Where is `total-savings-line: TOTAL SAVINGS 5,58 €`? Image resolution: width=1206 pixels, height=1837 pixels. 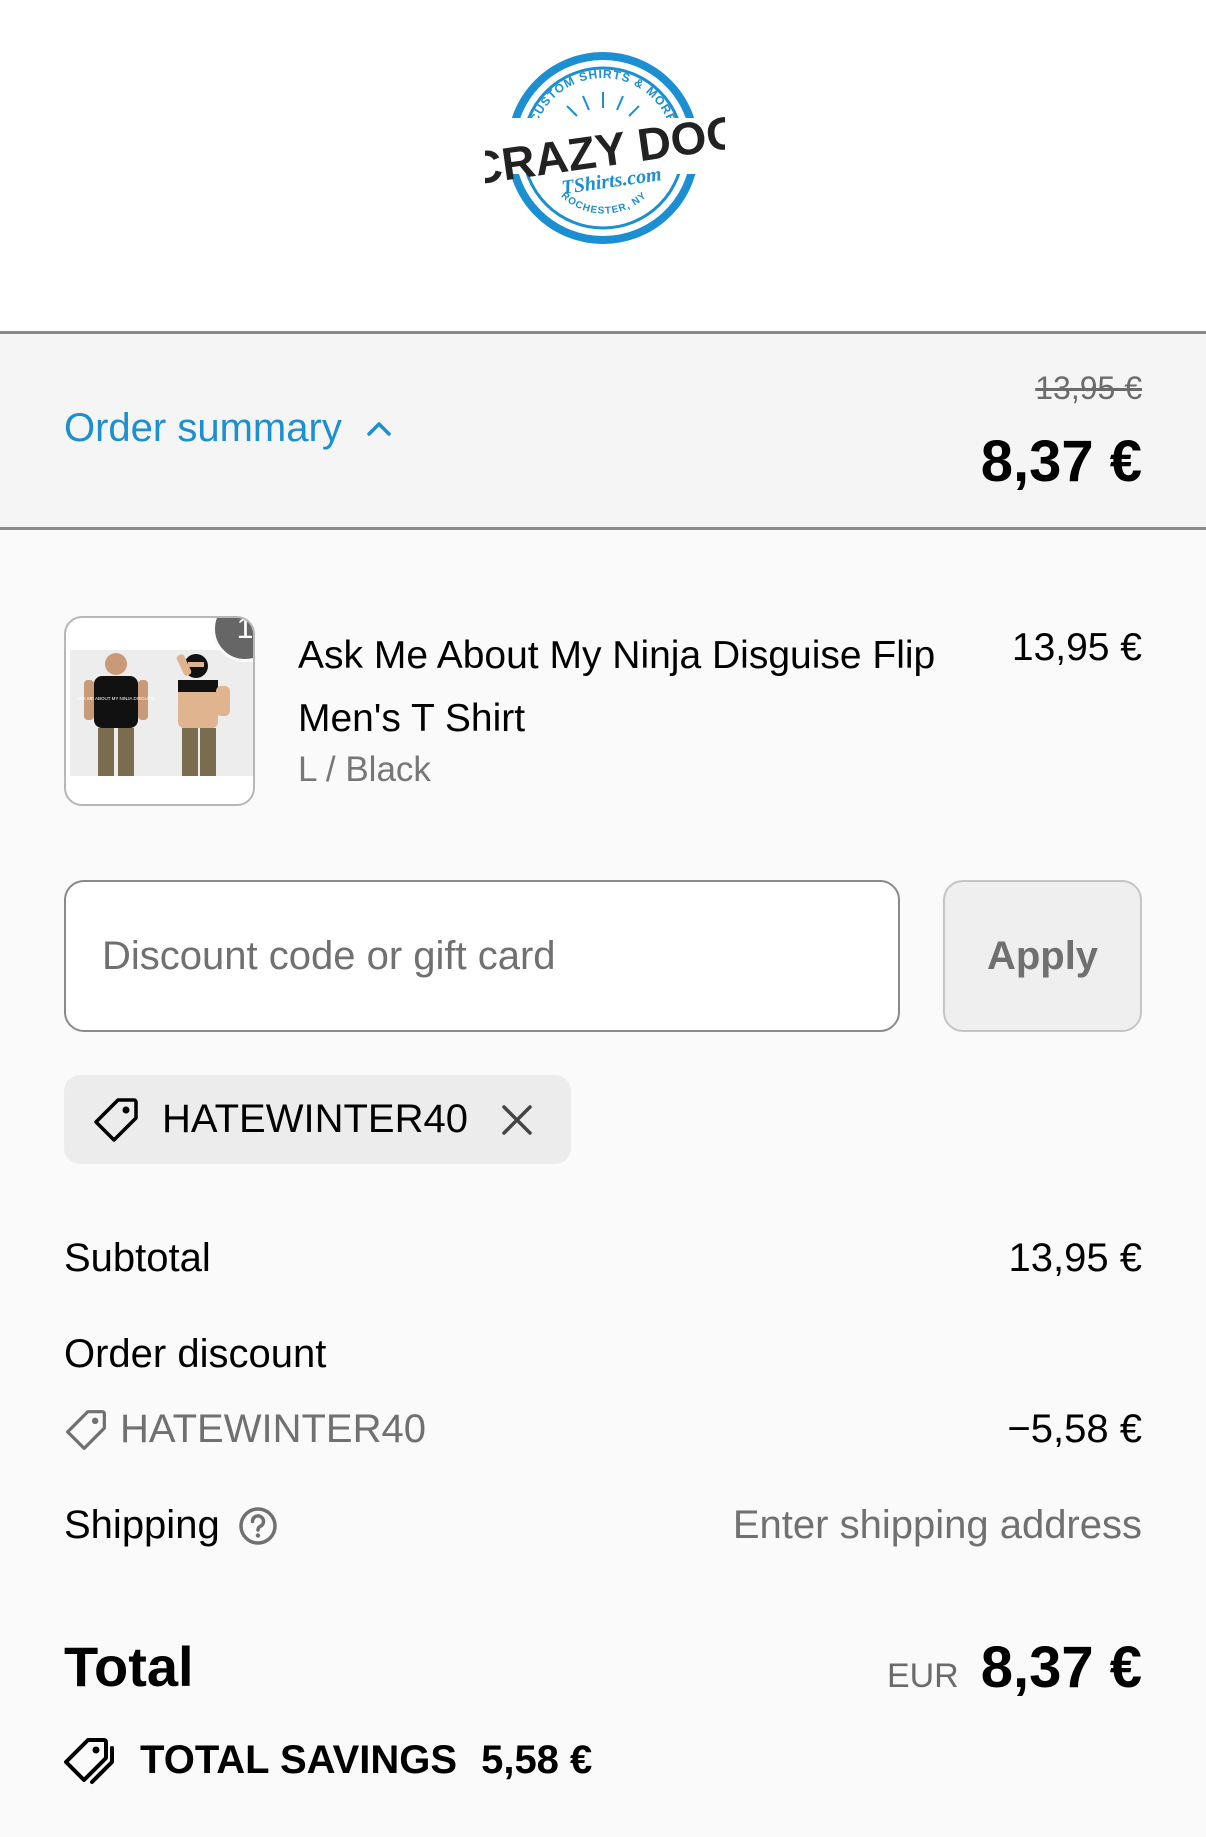
total-savings-line: TOTAL SAVINGS 5,58 € is located at coordinates (328, 1760).